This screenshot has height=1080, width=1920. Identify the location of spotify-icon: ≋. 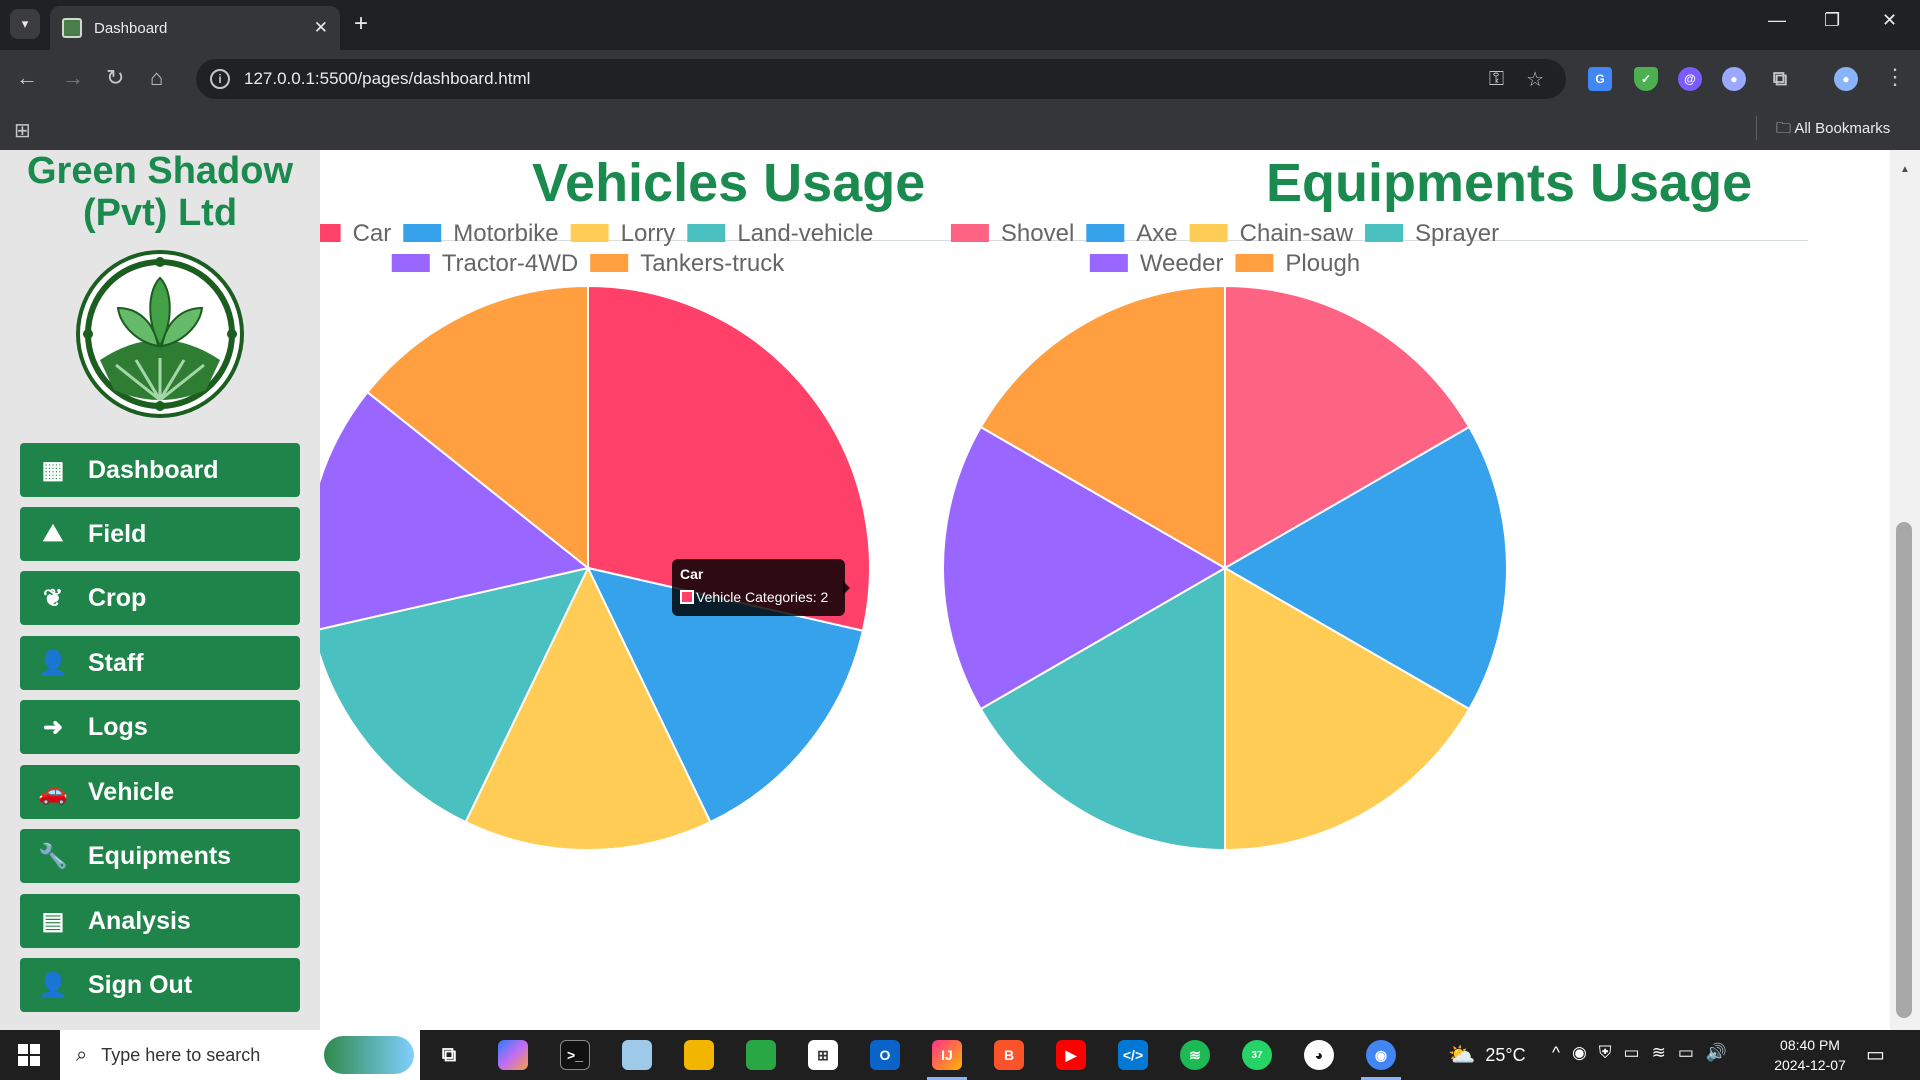
(1195, 1055).